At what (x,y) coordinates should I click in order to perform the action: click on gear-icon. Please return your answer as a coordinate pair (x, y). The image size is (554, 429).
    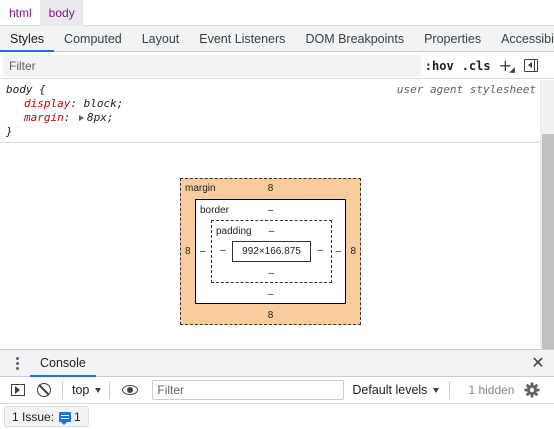
    Looking at the image, I should click on (532, 390).